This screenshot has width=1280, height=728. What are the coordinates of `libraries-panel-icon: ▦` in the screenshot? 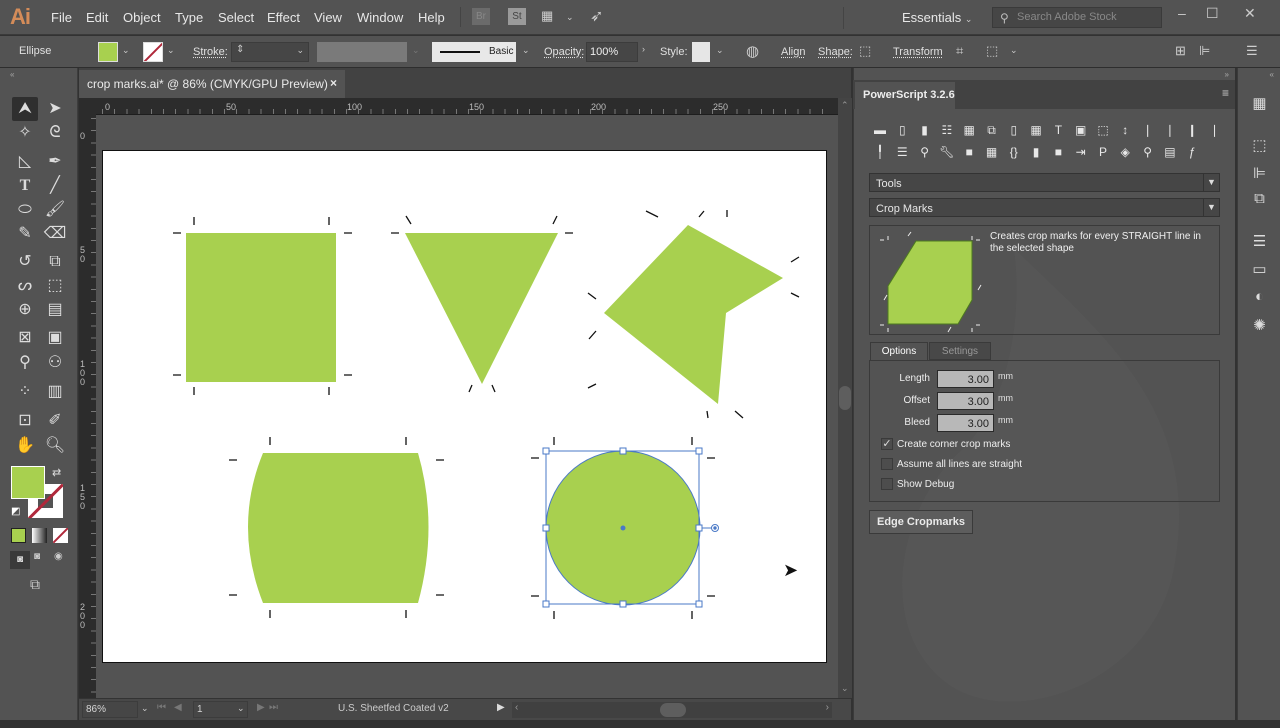 It's located at (1259, 103).